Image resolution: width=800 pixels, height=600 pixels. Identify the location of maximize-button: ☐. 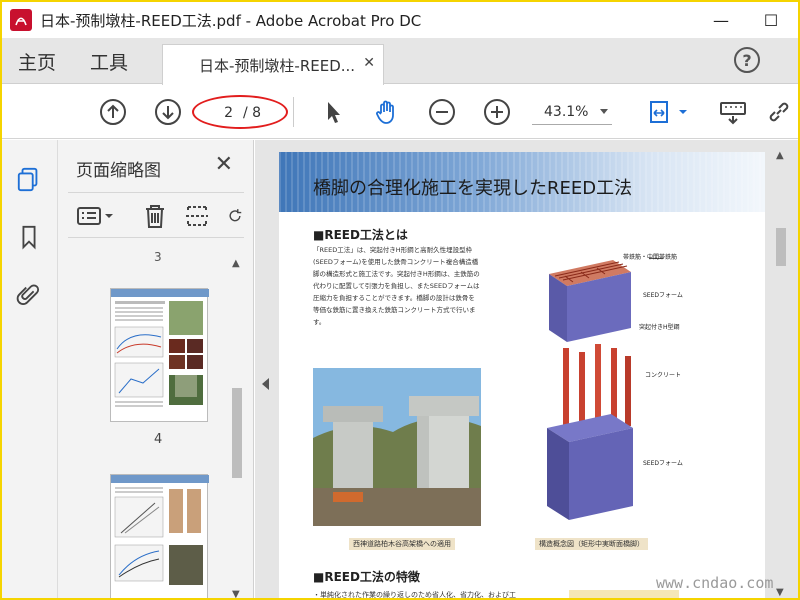
(771, 20).